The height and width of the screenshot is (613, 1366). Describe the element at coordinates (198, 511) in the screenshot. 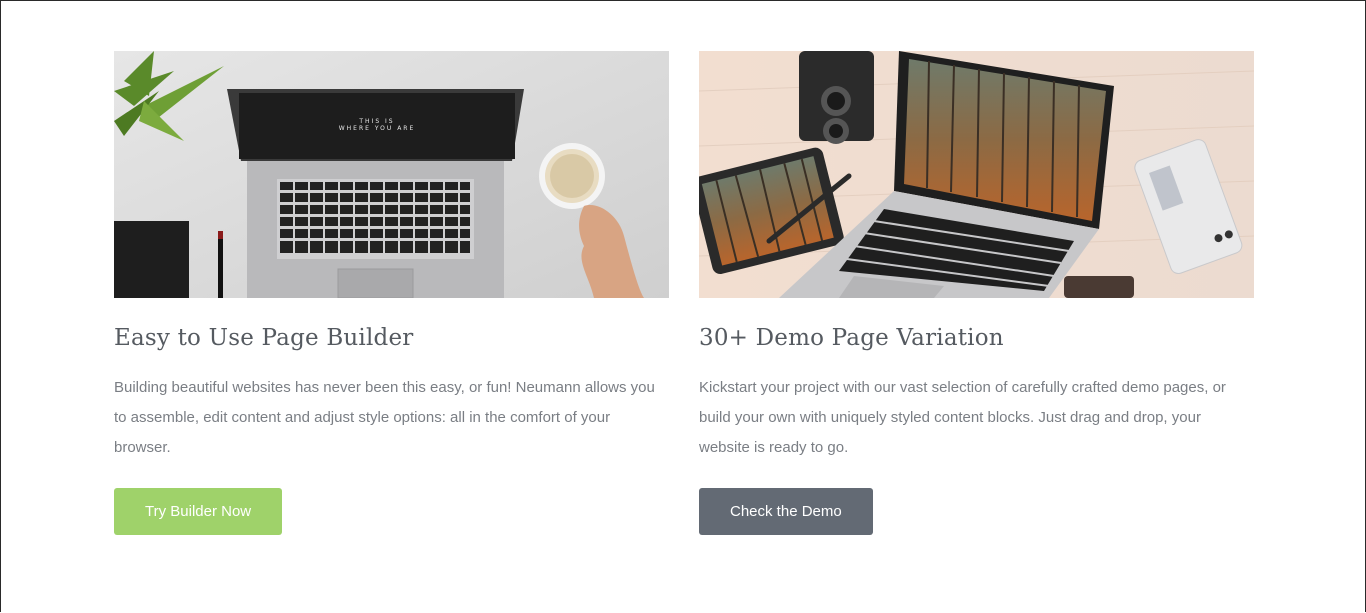

I see `try-builder-button: Try Builder Now` at that location.